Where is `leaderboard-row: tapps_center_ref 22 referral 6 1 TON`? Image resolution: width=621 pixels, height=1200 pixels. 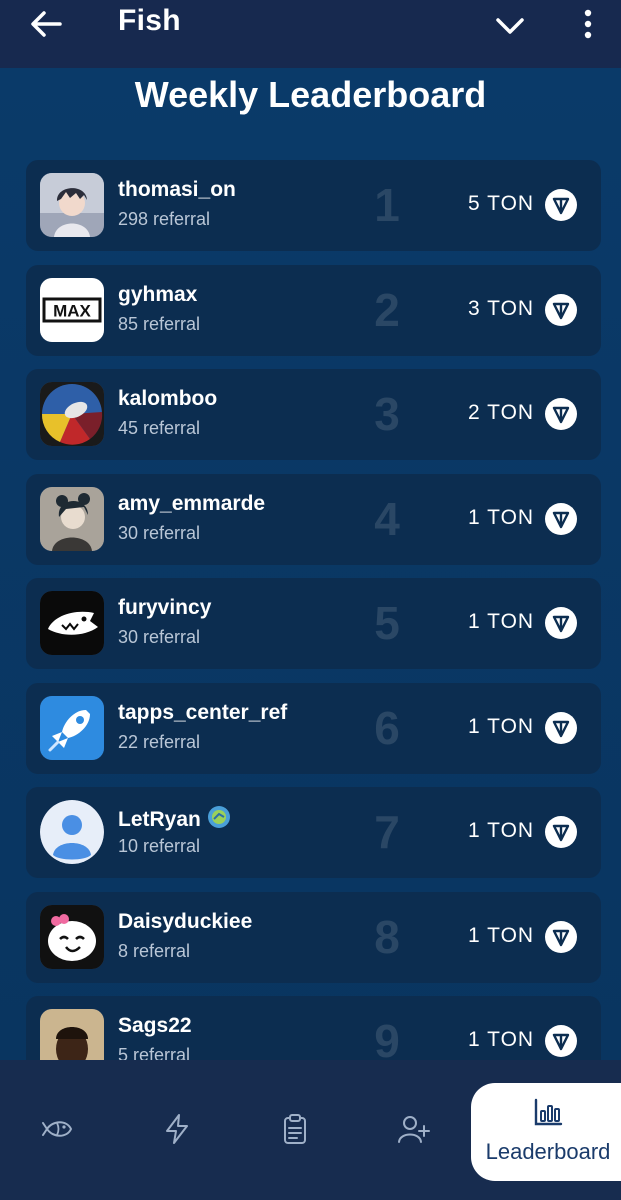 leaderboard-row: tapps_center_ref 22 referral 6 1 TON is located at coordinates (313, 728).